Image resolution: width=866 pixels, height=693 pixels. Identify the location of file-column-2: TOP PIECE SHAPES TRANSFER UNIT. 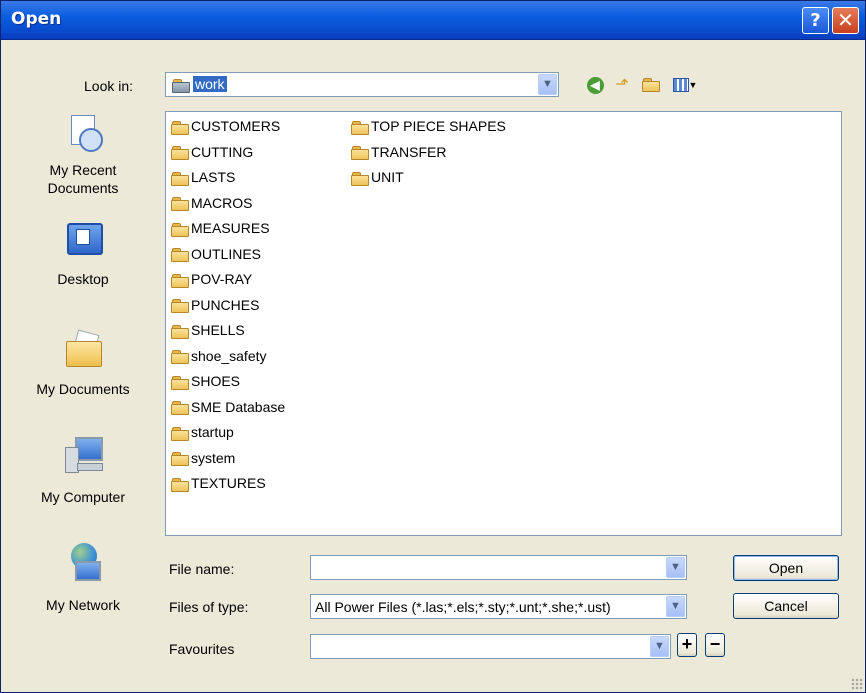
(428, 156).